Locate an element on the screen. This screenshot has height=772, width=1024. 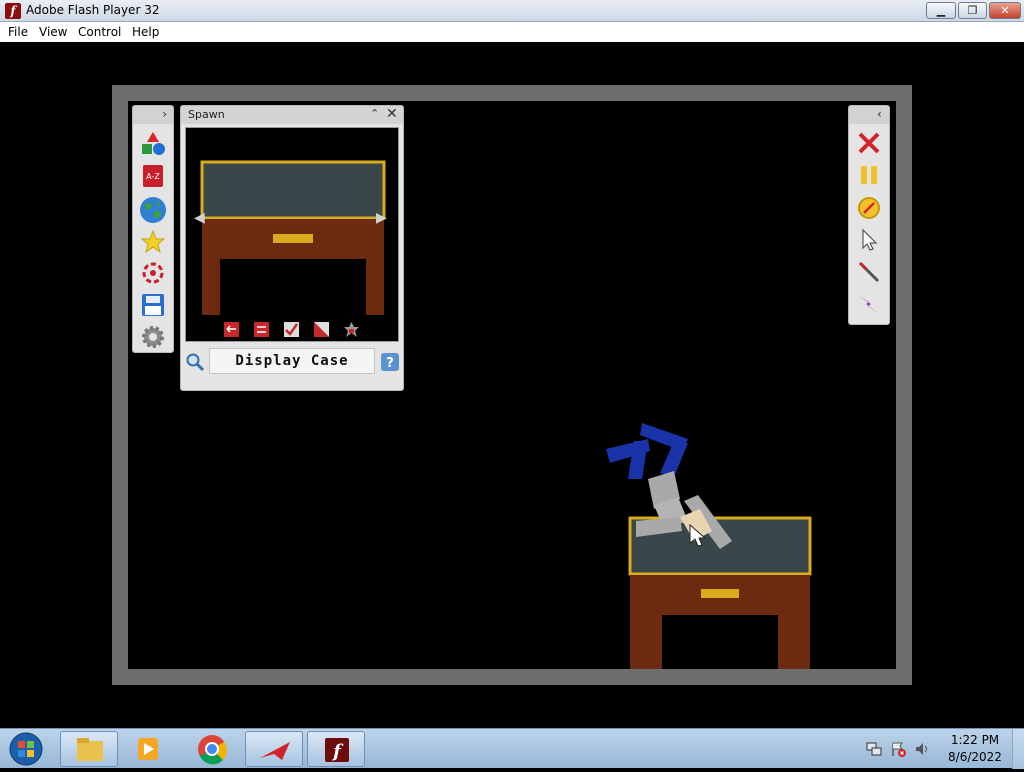
ragdoll-figure is located at coordinates (669, 486).